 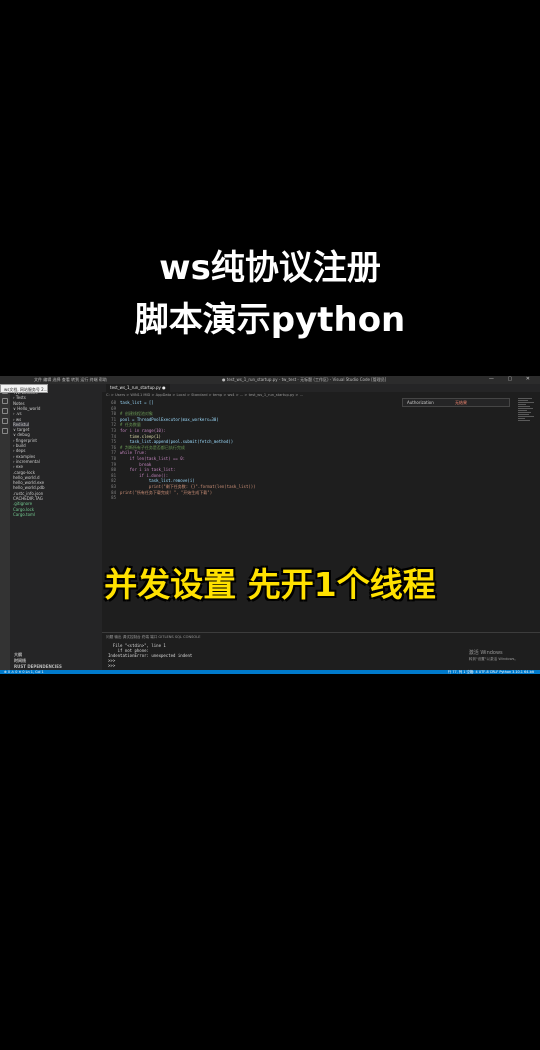 What do you see at coordinates (5, 431) in the screenshot?
I see `extensions-icon` at bounding box center [5, 431].